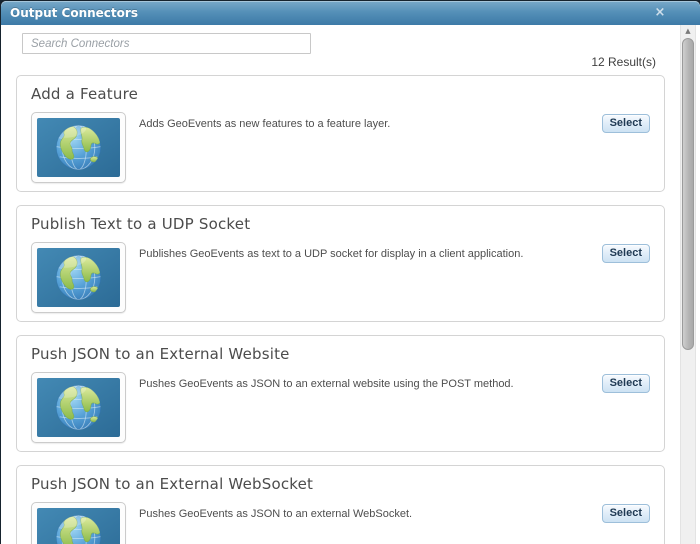  Describe the element at coordinates (85, 94) in the screenshot. I see `connector-title: Add a Feature` at that location.